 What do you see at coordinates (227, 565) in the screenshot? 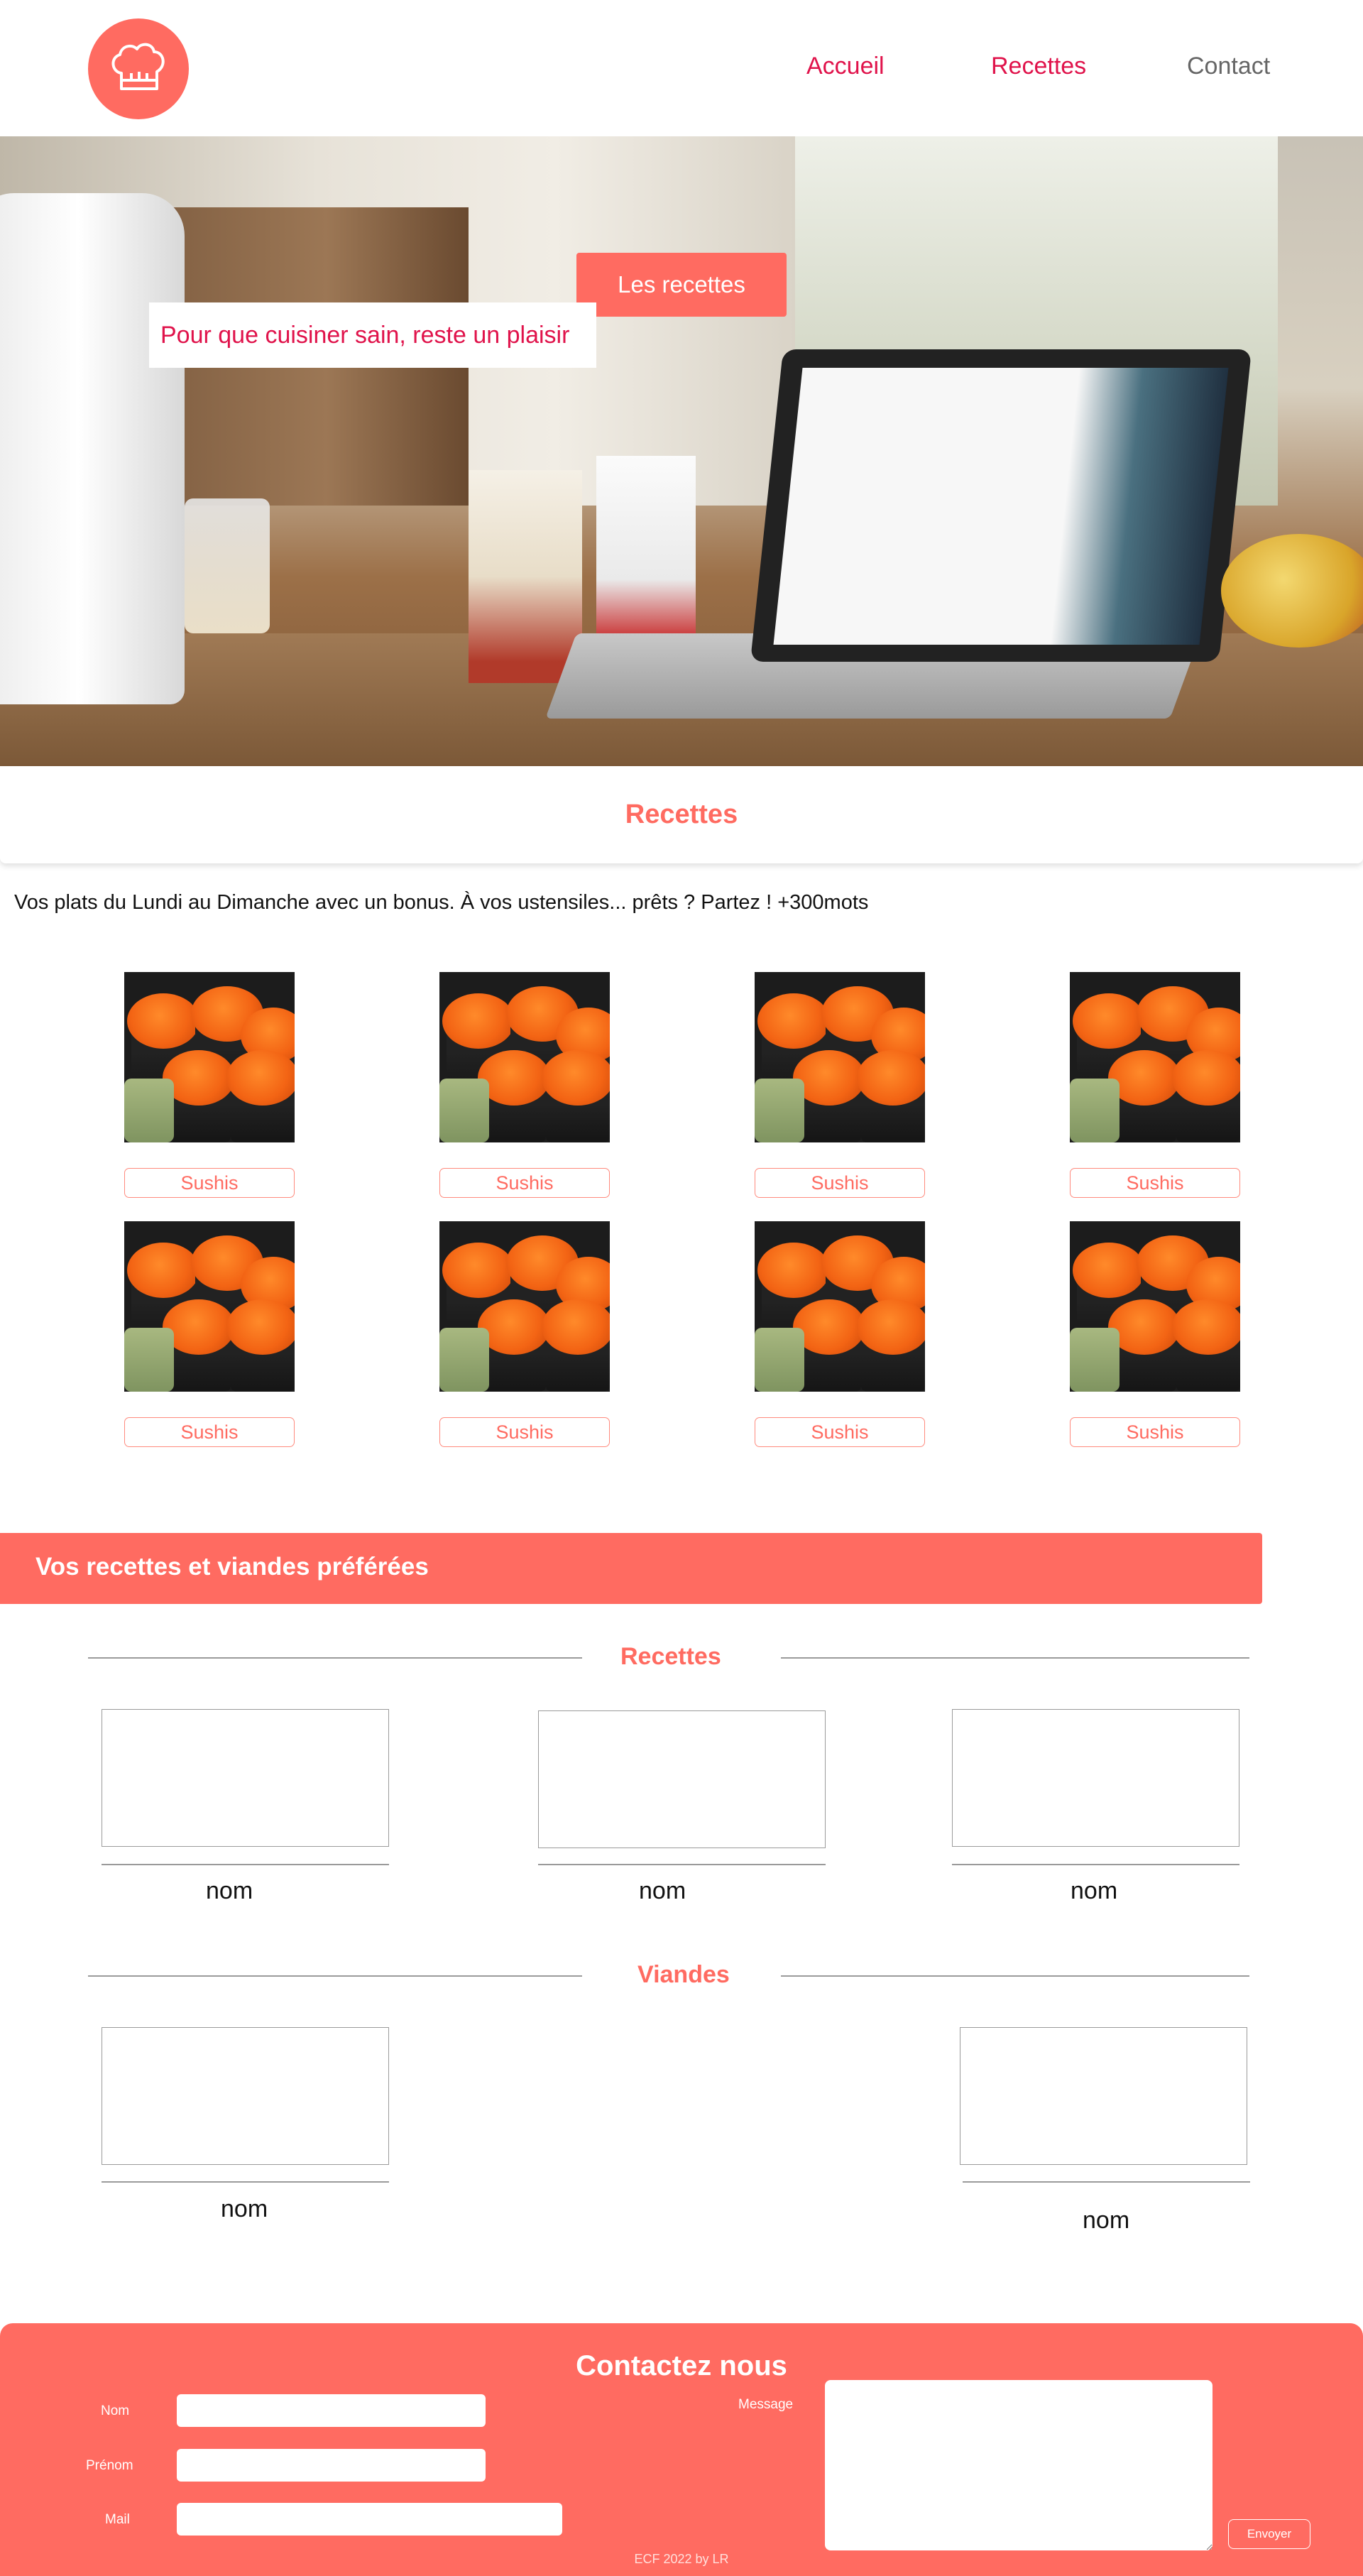
I see `hero-image-jar` at bounding box center [227, 565].